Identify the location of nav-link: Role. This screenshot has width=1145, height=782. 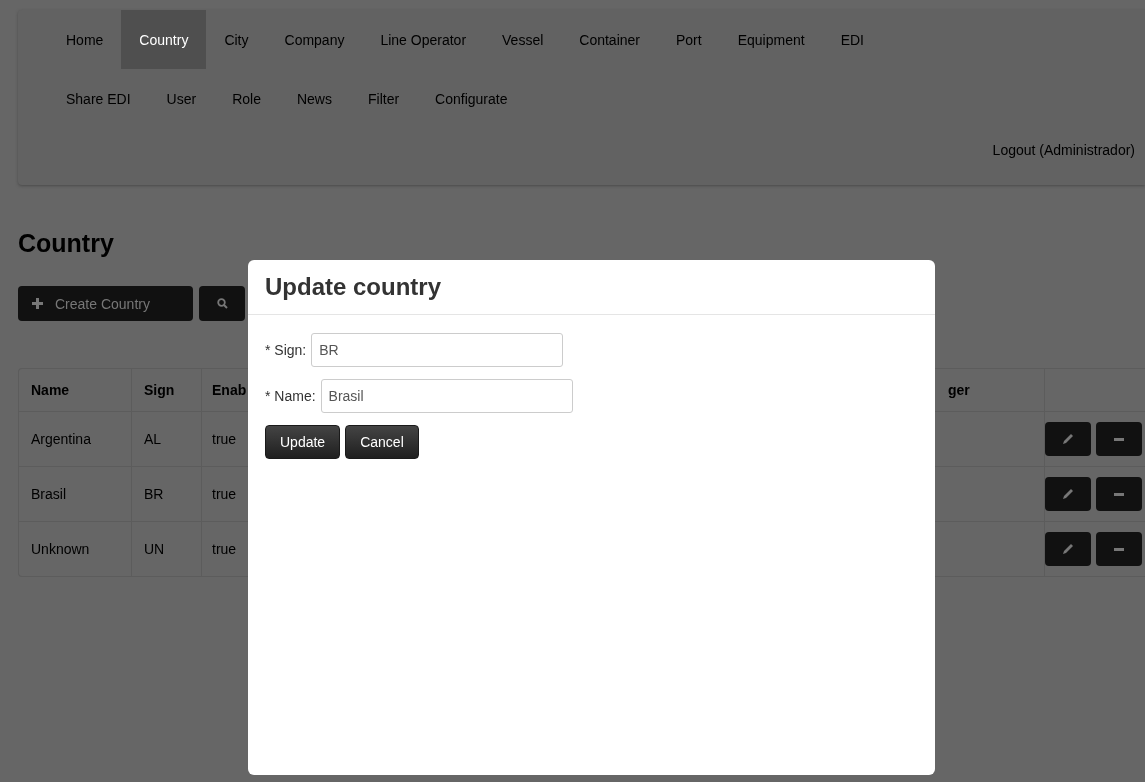
(246, 98).